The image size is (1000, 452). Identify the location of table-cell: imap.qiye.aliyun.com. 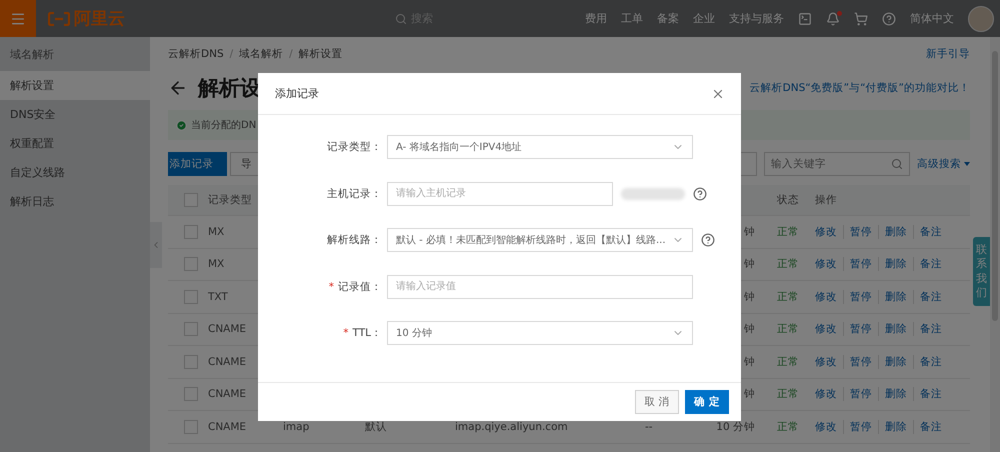
(511, 426).